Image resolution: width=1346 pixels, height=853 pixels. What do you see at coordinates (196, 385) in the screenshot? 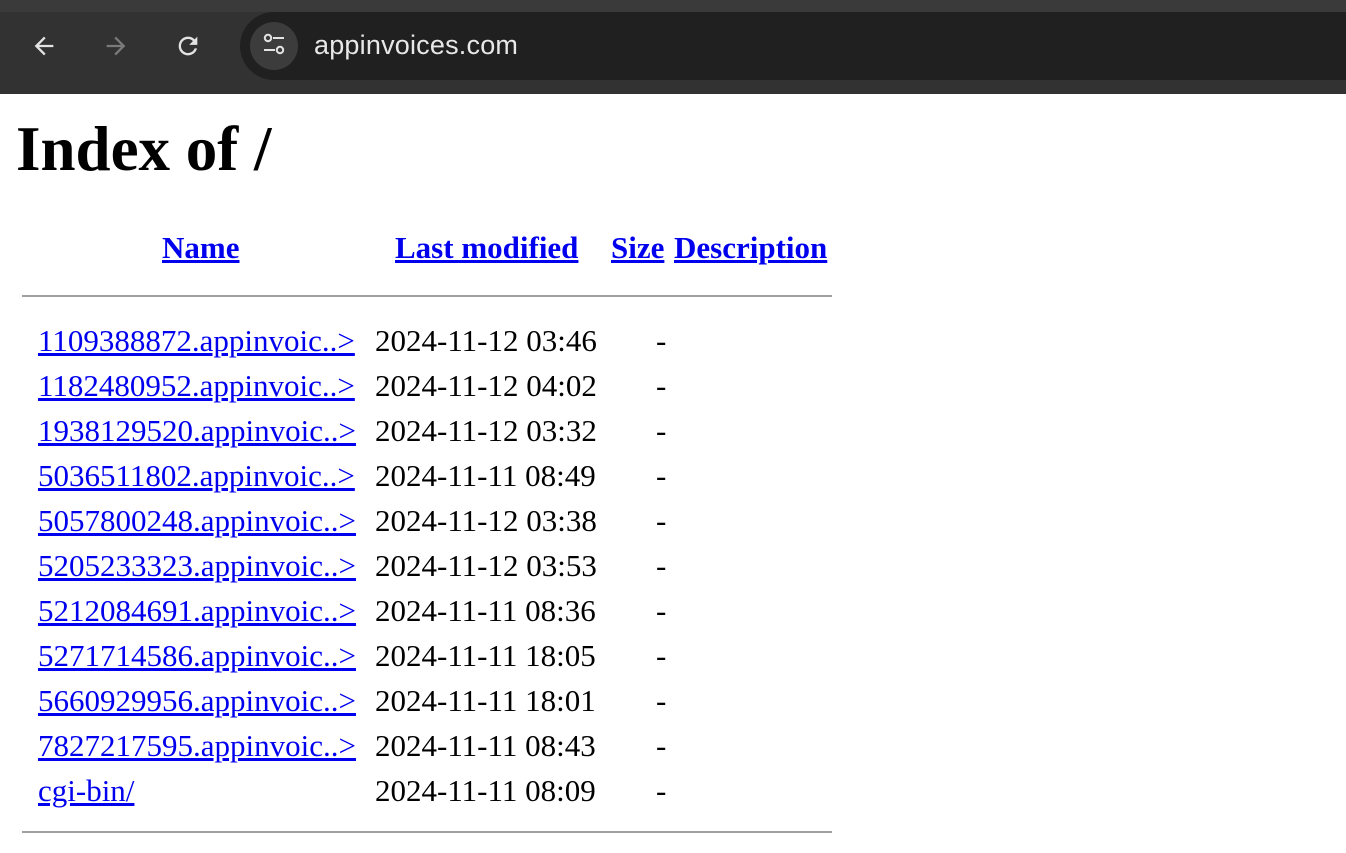
I see `file-link: 1182480952.appinvoic..>` at bounding box center [196, 385].